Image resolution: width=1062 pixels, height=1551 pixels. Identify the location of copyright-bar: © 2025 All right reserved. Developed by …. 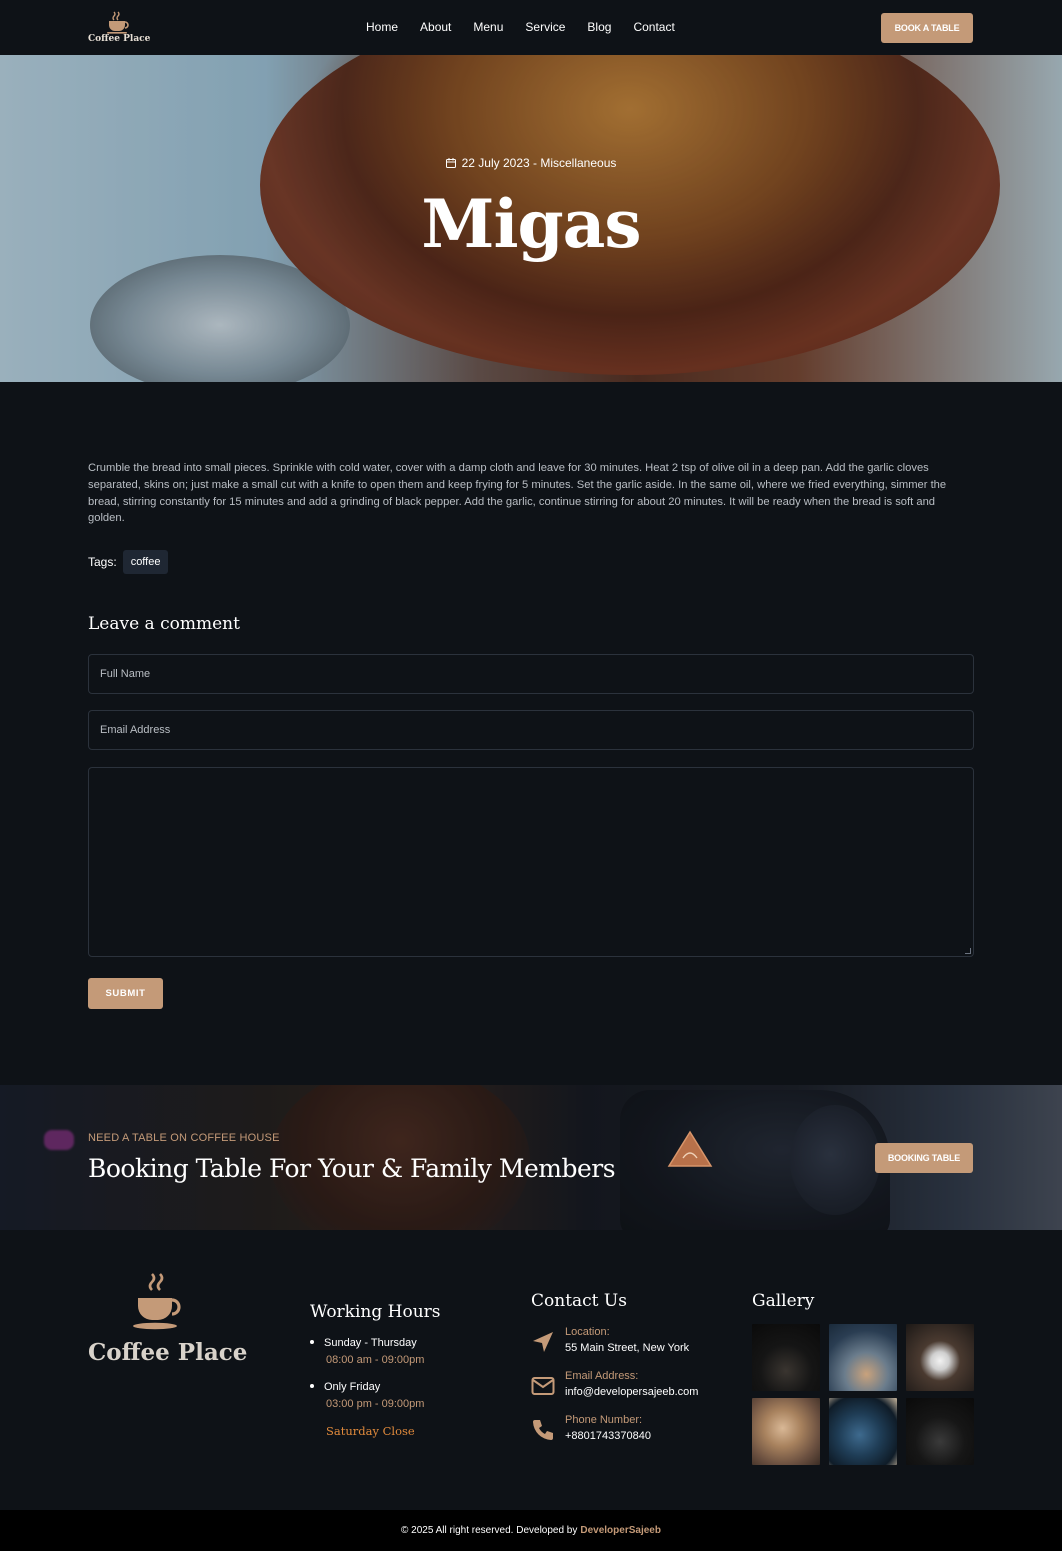
(531, 1530).